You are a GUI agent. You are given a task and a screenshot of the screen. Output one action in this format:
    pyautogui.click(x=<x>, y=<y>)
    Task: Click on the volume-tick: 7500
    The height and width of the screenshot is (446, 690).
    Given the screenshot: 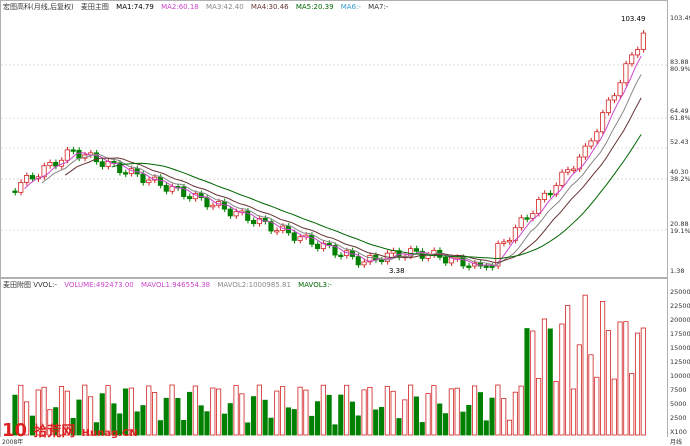 What is the action you would take?
    pyautogui.click(x=678, y=390)
    